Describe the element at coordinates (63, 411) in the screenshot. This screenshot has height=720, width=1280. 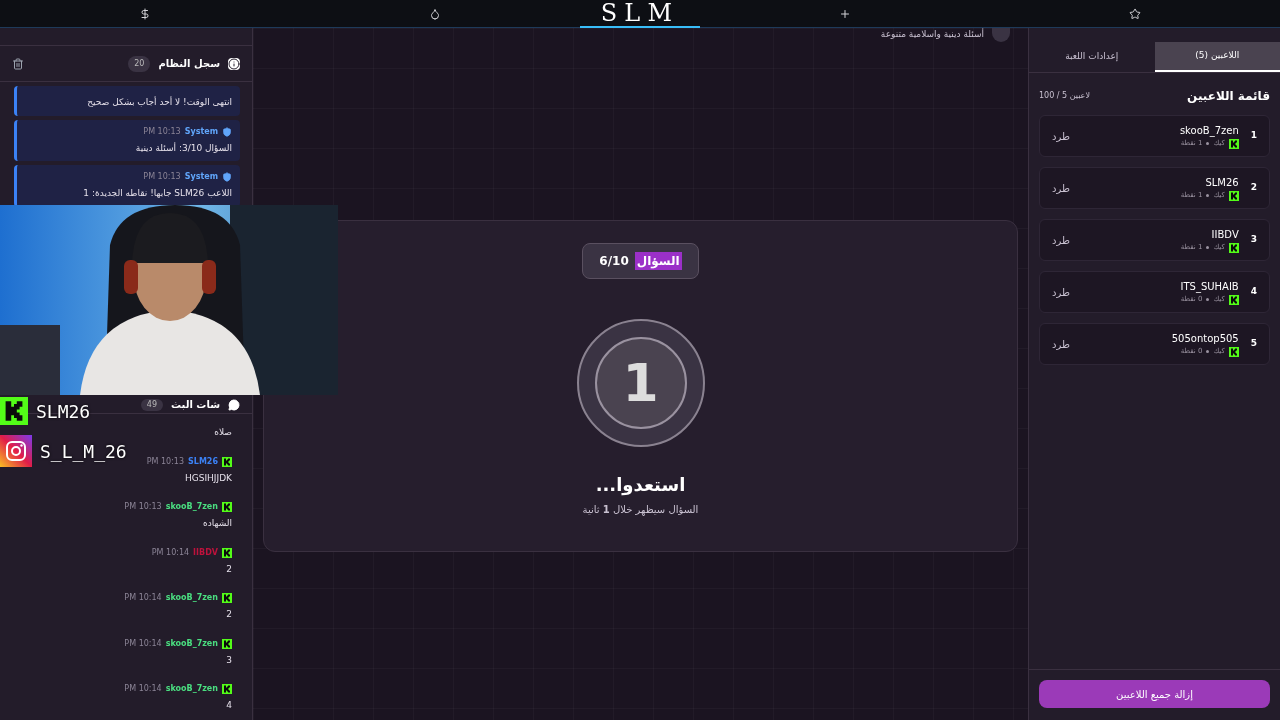
I see `social-handle: SLM26` at that location.